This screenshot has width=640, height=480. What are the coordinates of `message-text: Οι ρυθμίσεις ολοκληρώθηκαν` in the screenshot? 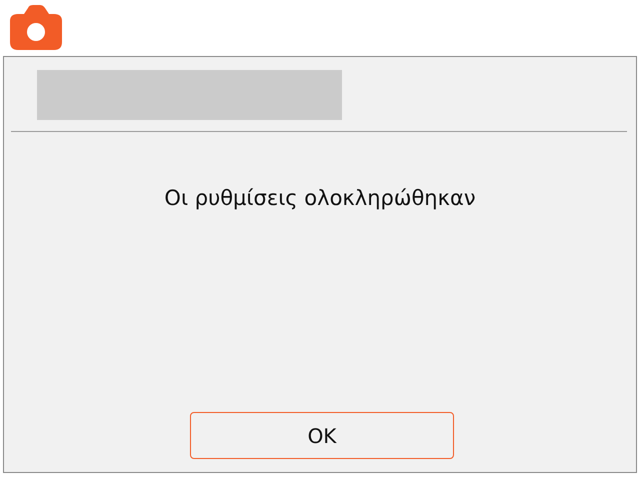 It's located at (320, 198).